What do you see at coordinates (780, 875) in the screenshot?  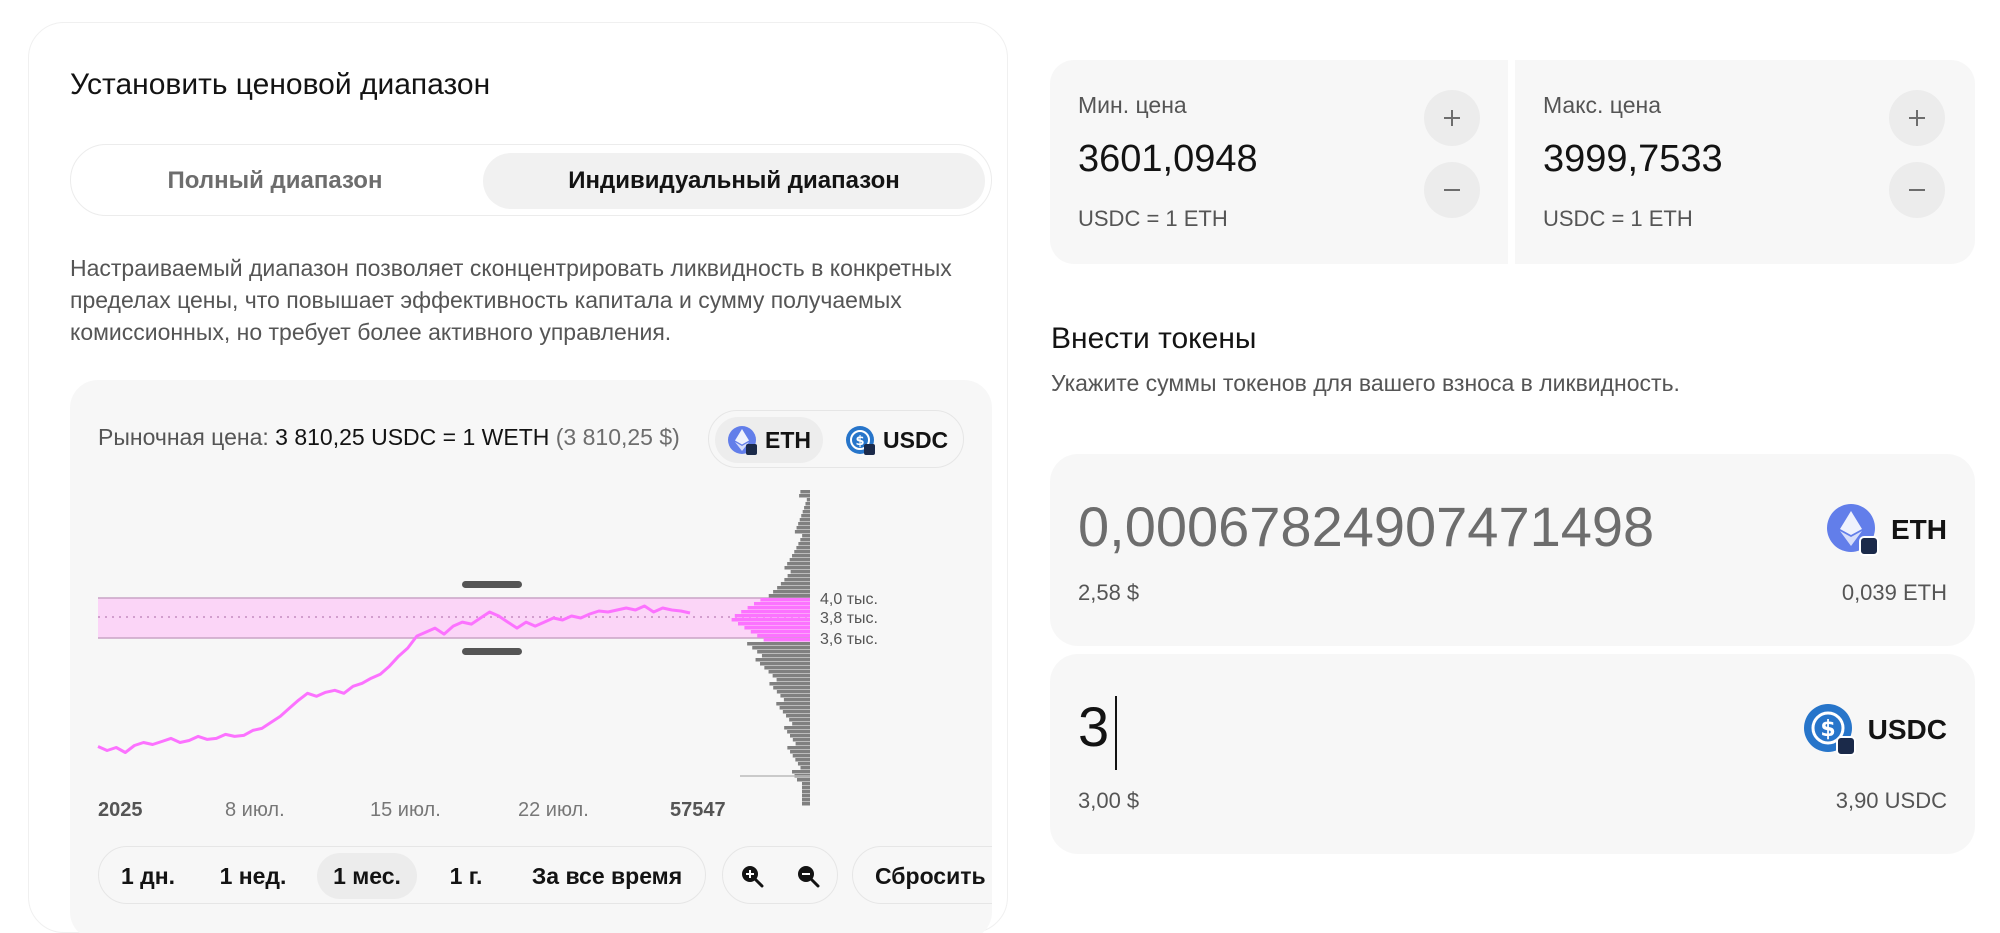 I see `zoom-controls` at bounding box center [780, 875].